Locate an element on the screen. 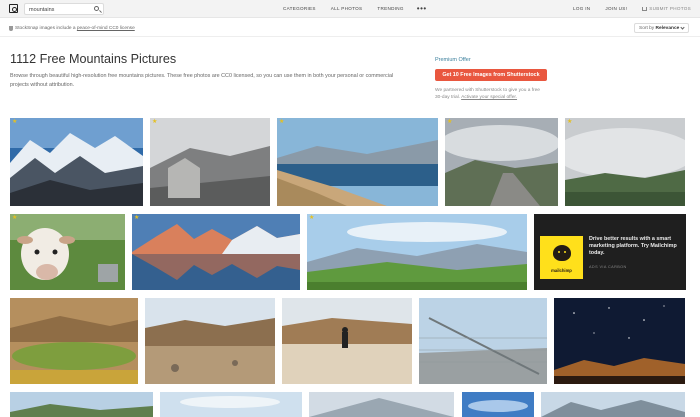 The height and width of the screenshot is (417, 700). photo-green-valley: ★ is located at coordinates (417, 252).